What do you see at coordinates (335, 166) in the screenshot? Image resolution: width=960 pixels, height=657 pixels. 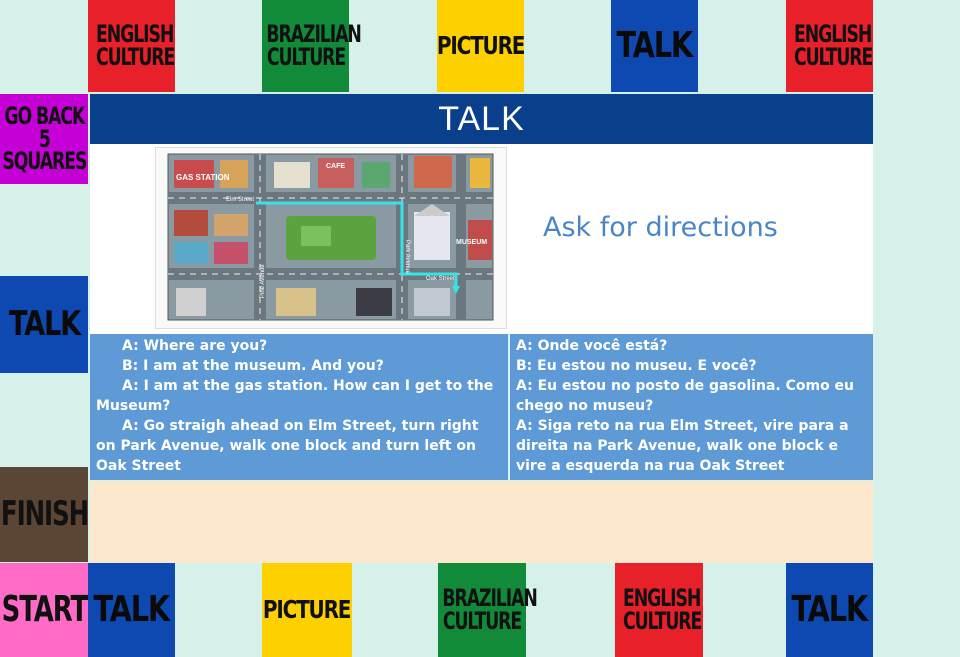 I see `map-label-cafe: CAFE` at bounding box center [335, 166].